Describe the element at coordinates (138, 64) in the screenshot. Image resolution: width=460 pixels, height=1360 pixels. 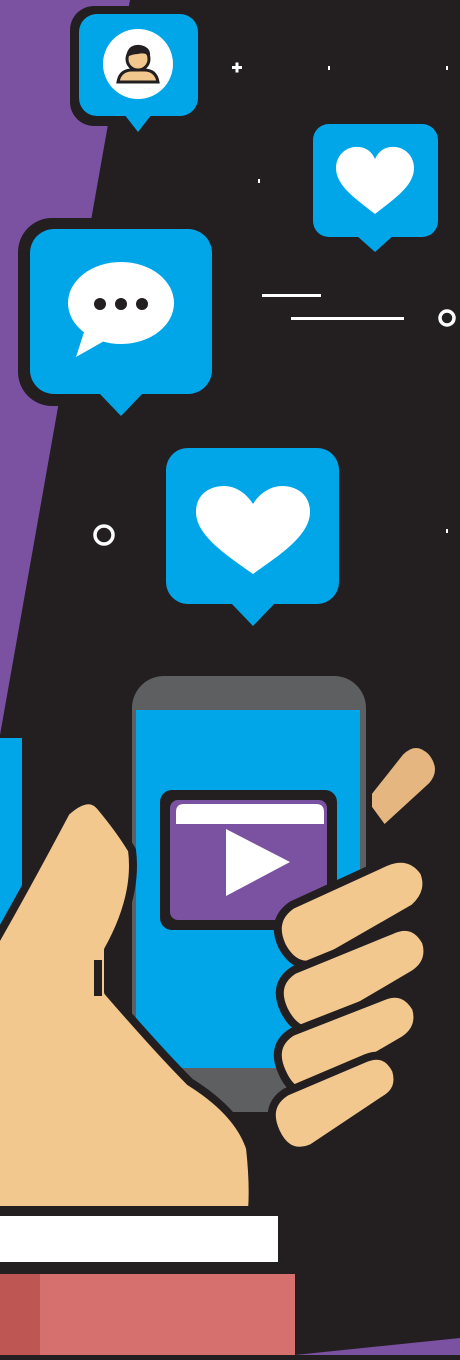
I see `user-avatar-icon` at that location.